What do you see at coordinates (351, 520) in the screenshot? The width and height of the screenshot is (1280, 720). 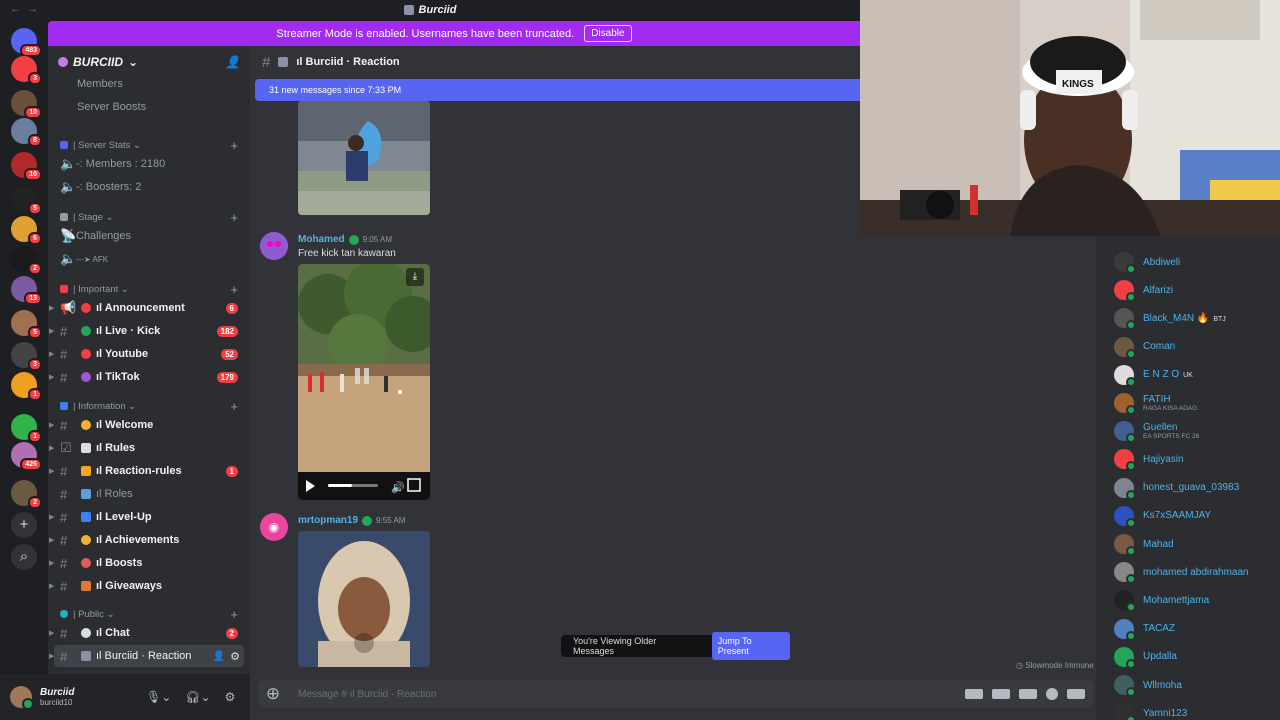 I see `message-author: mrtopman19 9:55 AM` at bounding box center [351, 520].